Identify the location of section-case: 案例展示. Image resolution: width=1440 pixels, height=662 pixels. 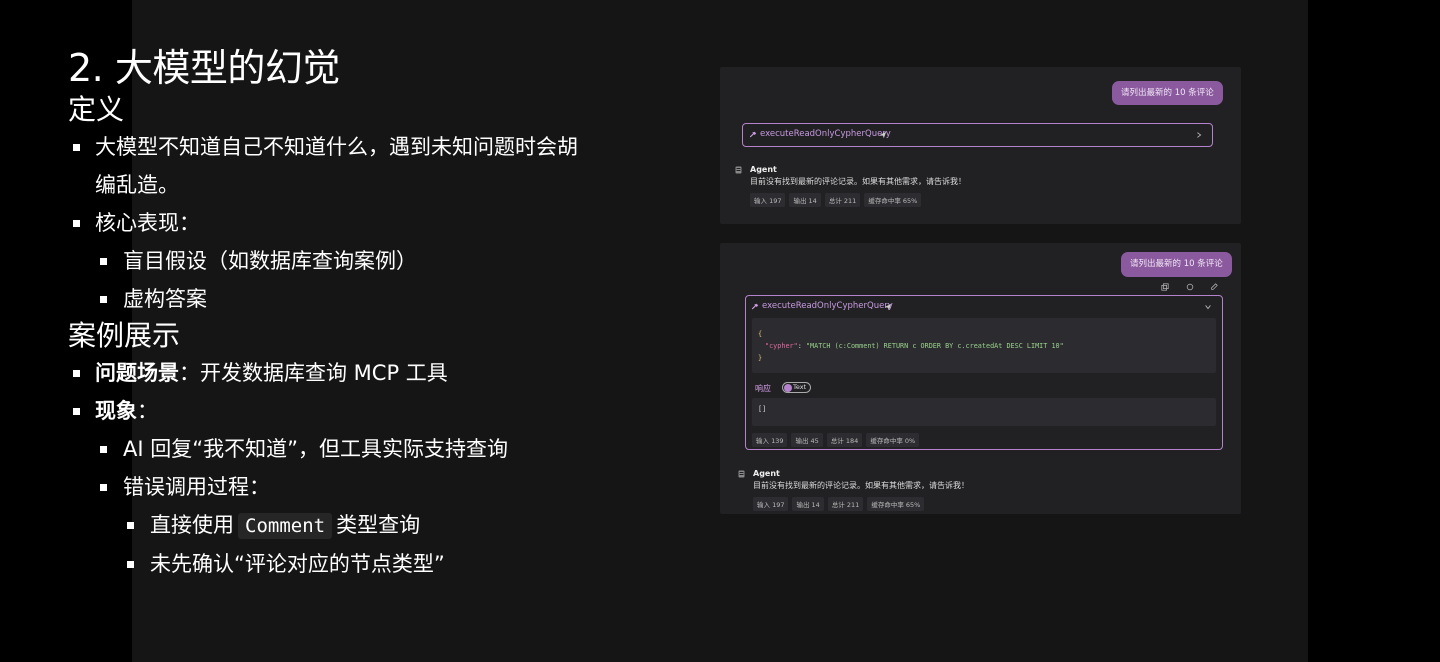
(124, 335).